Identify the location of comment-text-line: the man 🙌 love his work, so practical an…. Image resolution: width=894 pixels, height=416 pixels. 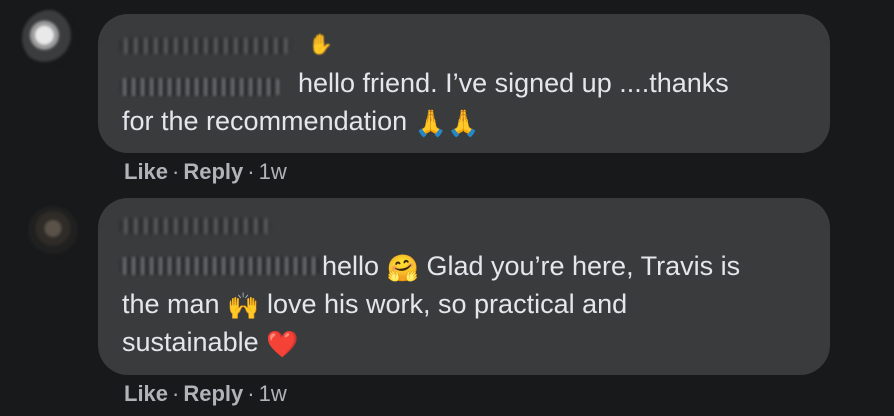
(374, 305).